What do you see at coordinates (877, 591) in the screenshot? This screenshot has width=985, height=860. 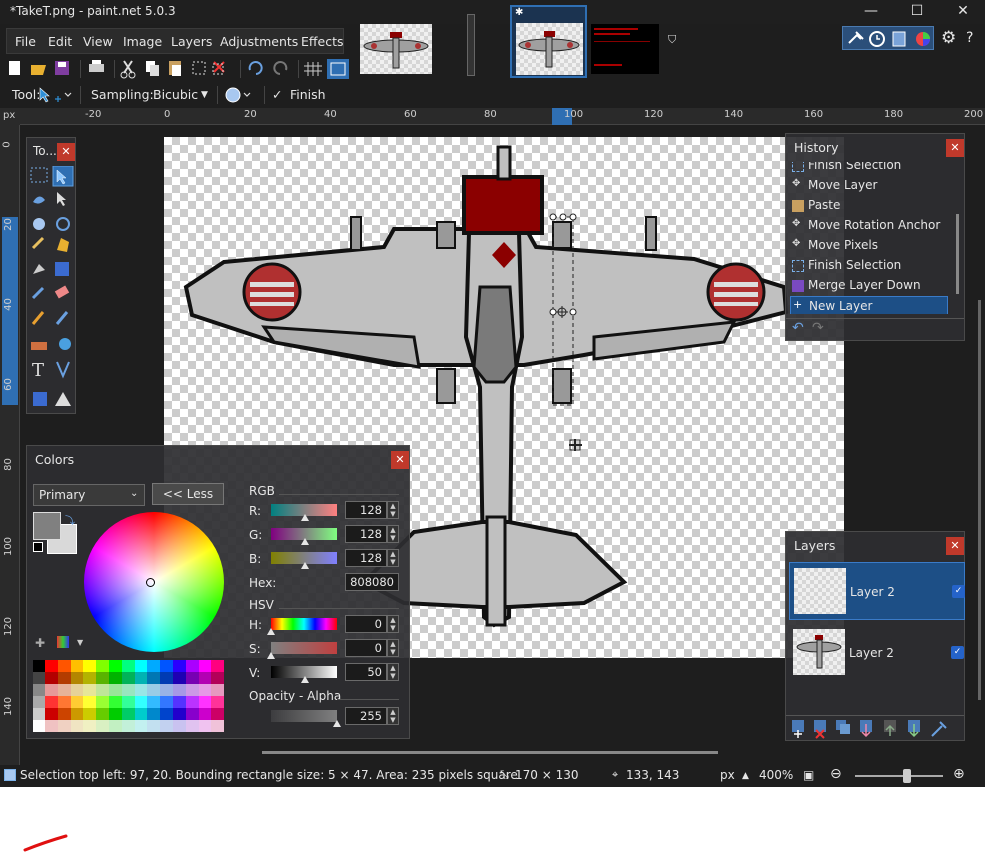 I see `layer-row-selected: Layer 2 ✓` at bounding box center [877, 591].